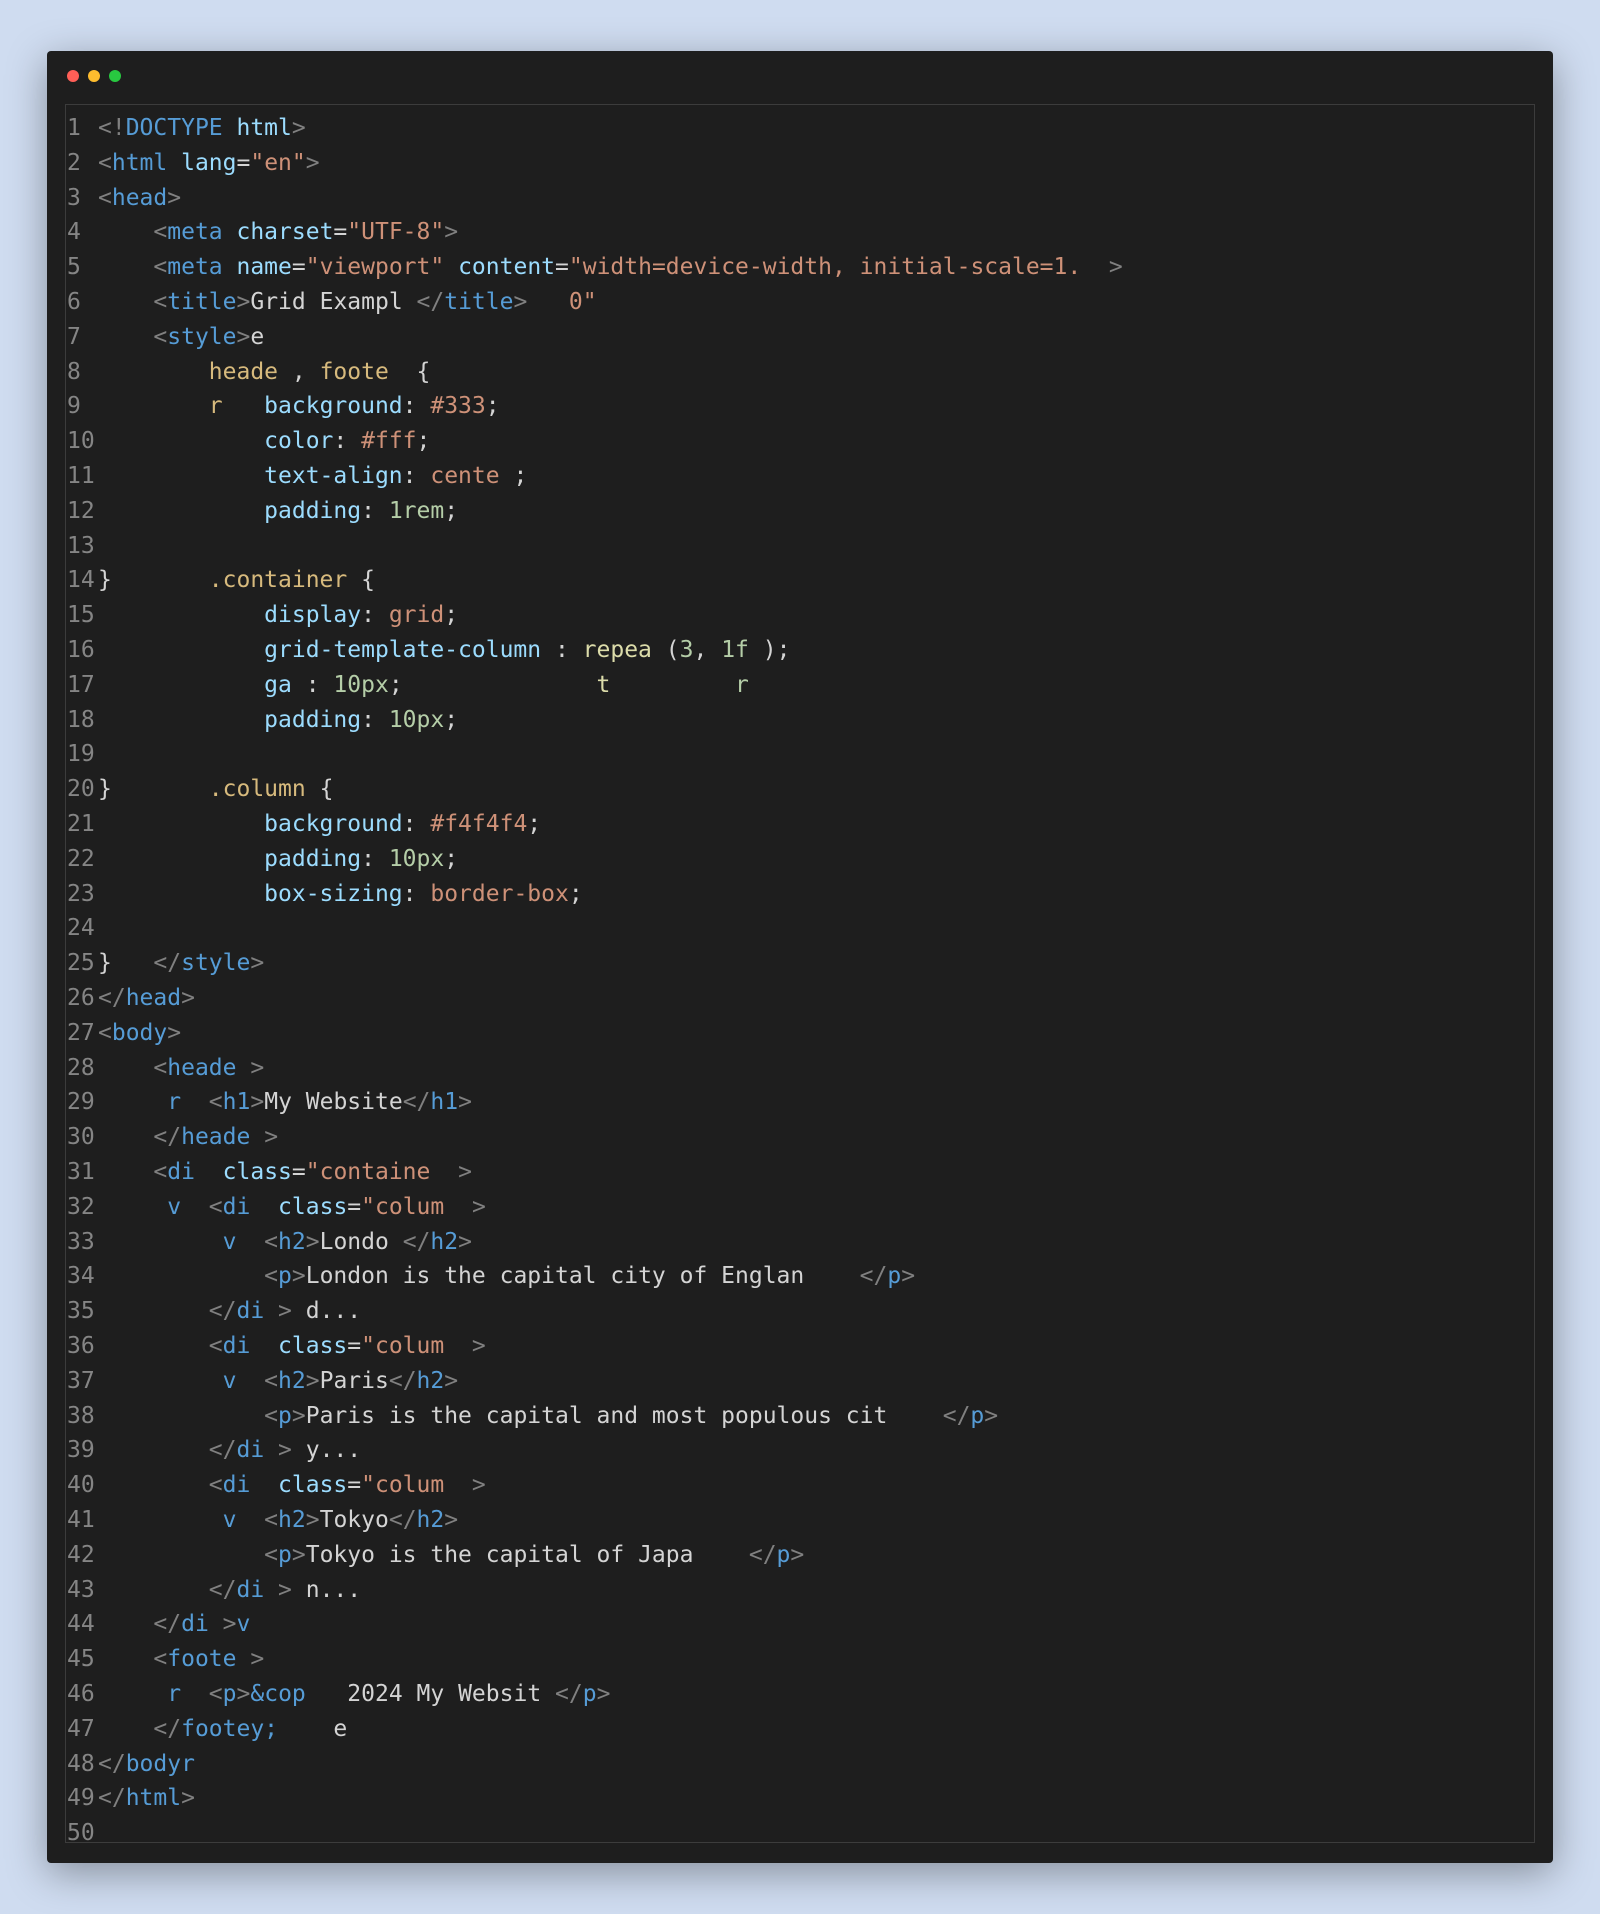  What do you see at coordinates (81, 1728) in the screenshot?
I see `line-number: 47` at bounding box center [81, 1728].